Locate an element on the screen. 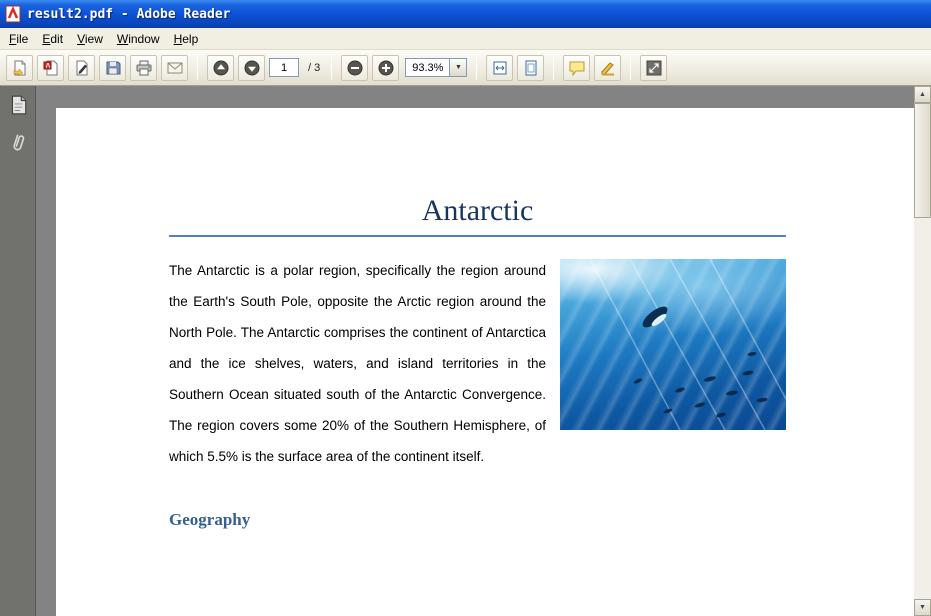 The image size is (931, 616). scroll-down-button: ▼ is located at coordinates (922, 607).